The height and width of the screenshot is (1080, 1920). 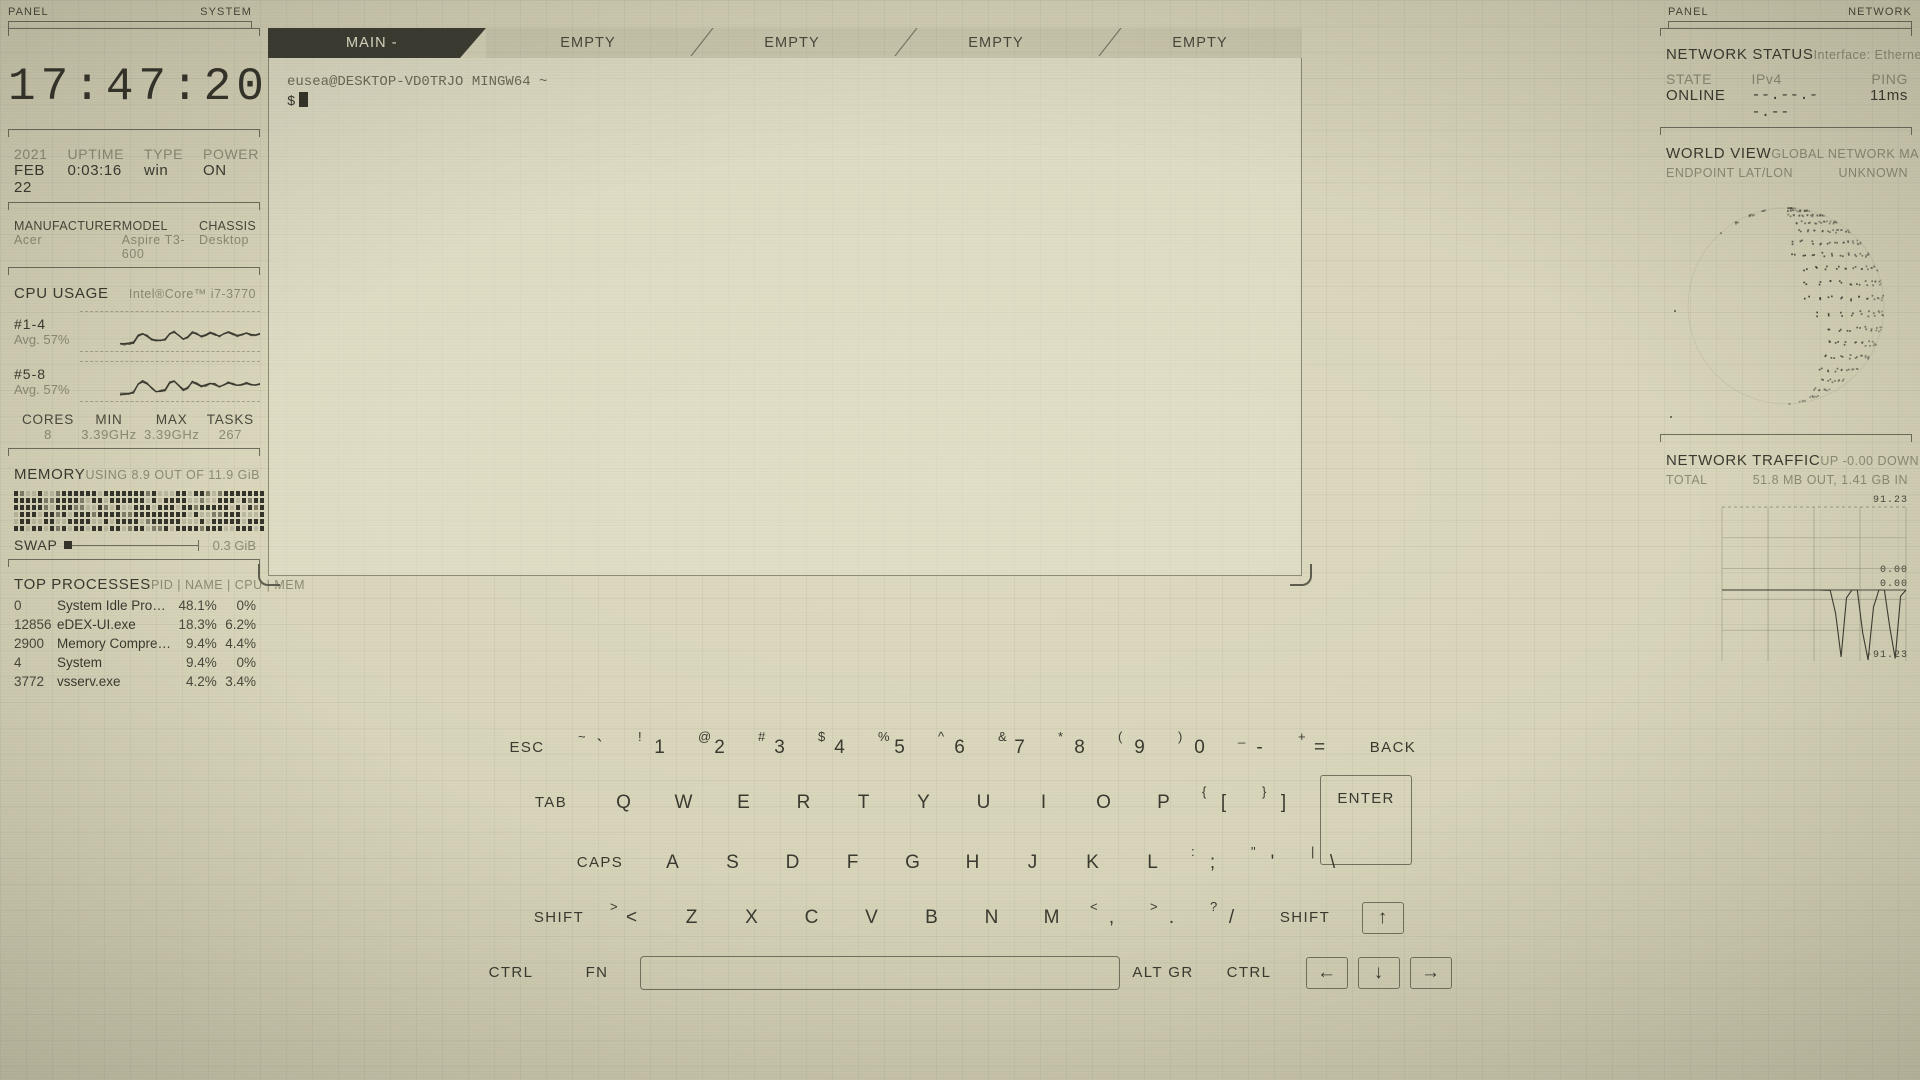 I want to click on key-f: F, so click(x=853, y=862).